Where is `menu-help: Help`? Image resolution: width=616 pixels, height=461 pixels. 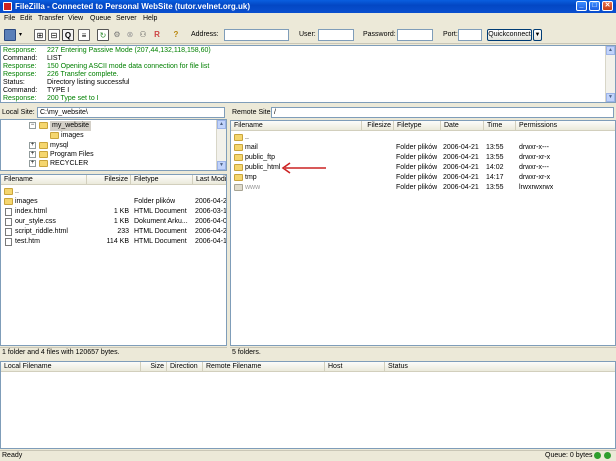 menu-help: Help is located at coordinates (150, 18).